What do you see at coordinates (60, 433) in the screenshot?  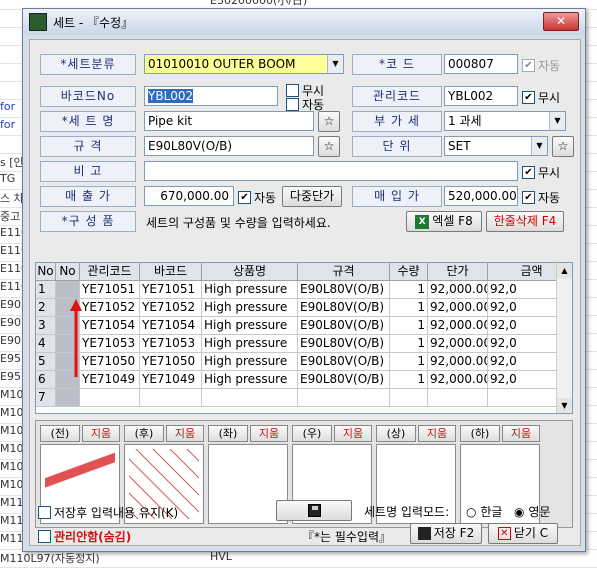 I see `image-slot-label: (전)` at bounding box center [60, 433].